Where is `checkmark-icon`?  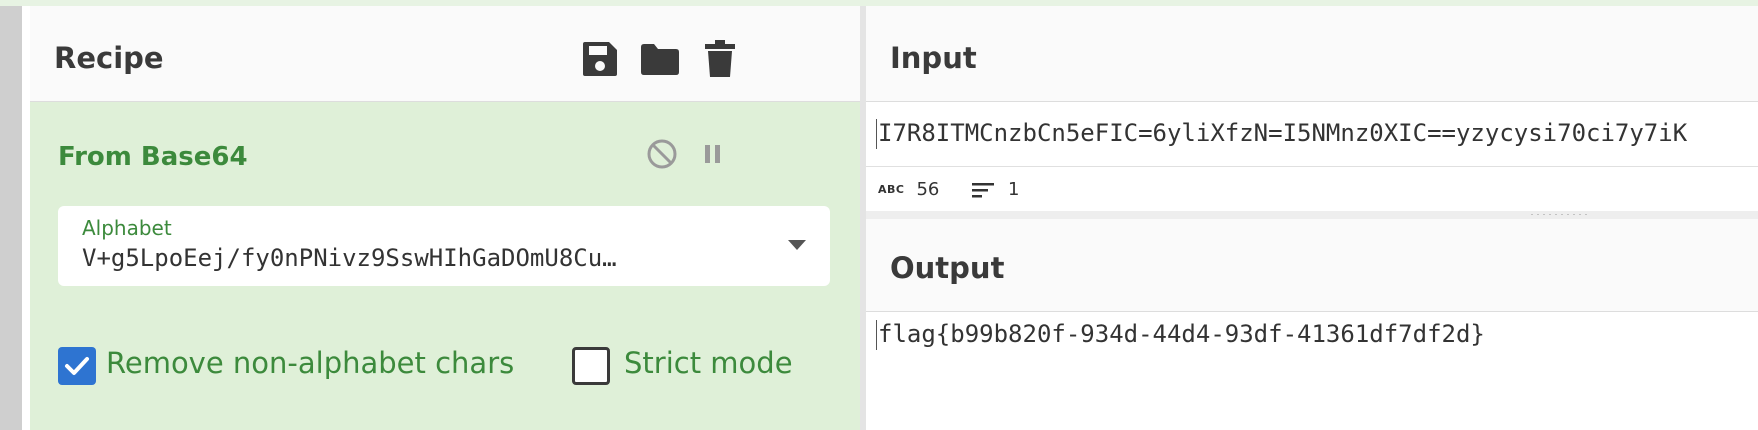
checkmark-icon is located at coordinates (77, 366).